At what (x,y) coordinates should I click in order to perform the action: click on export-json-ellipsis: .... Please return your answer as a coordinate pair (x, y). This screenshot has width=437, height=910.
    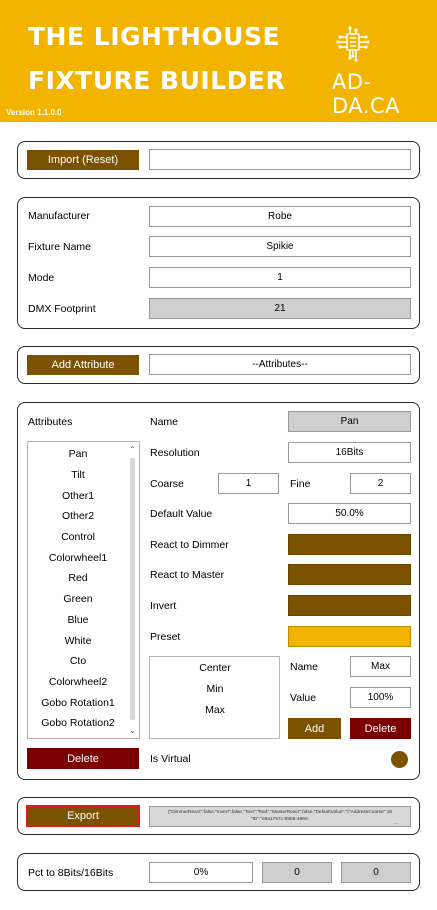
    Looking at the image, I should click on (396, 823).